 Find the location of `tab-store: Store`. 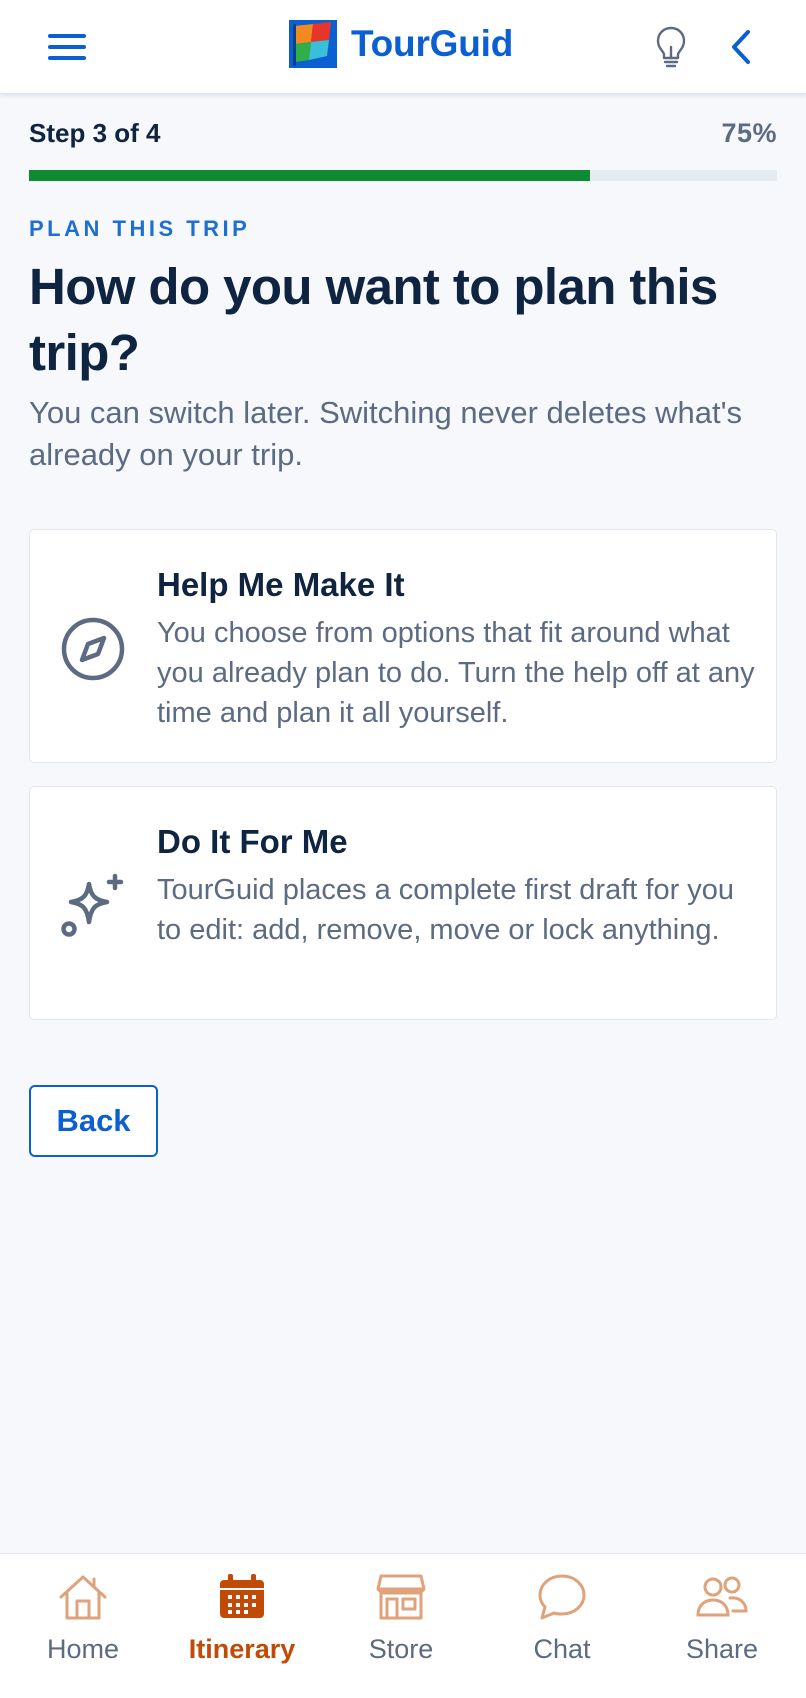

tab-store: Store is located at coordinates (401, 1625).